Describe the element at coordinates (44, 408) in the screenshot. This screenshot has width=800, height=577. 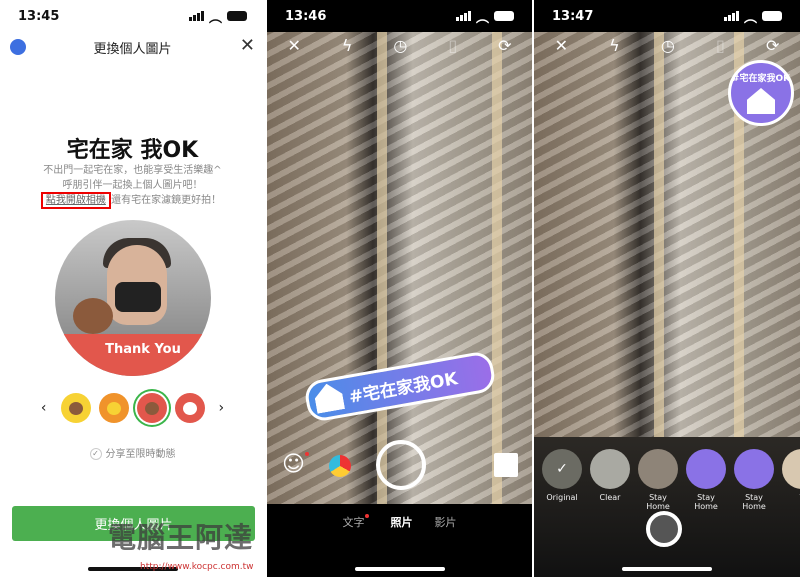
I see `chevron-left-icon: ‹` at that location.